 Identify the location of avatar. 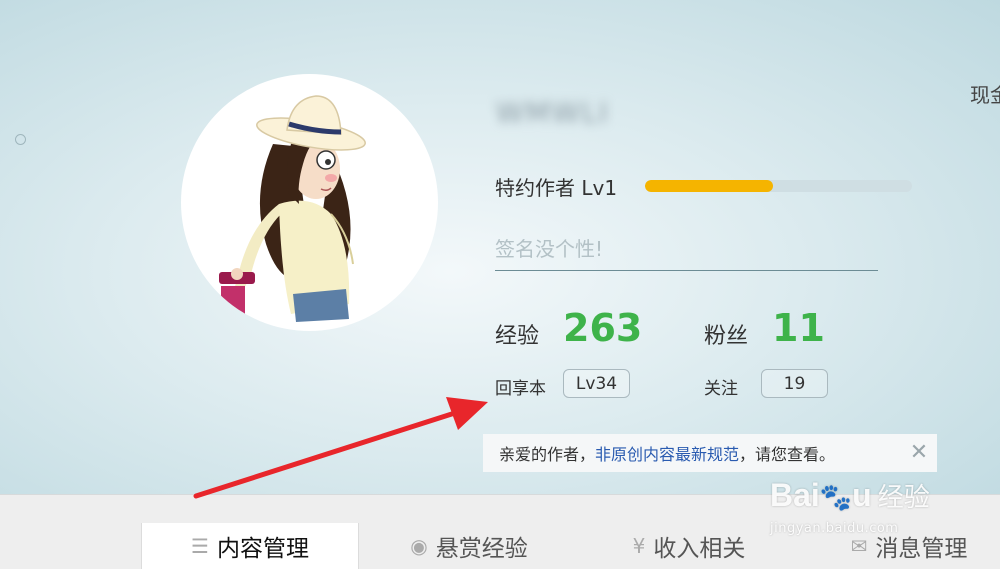
(309, 202).